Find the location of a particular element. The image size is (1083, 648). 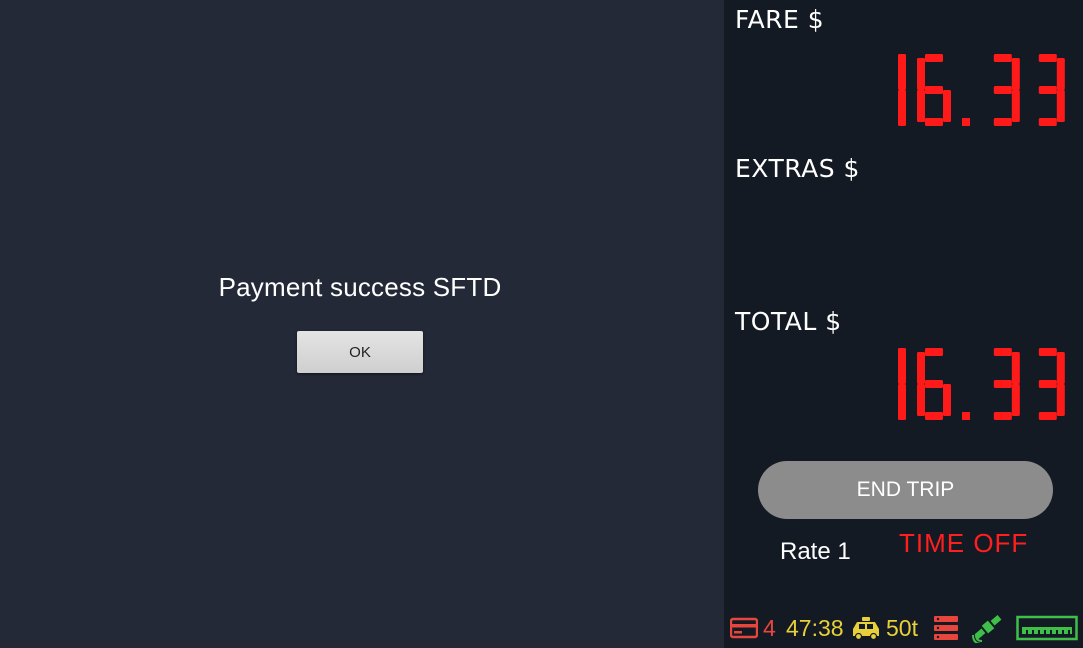

total-label: TOTAL $ is located at coordinates (788, 321).